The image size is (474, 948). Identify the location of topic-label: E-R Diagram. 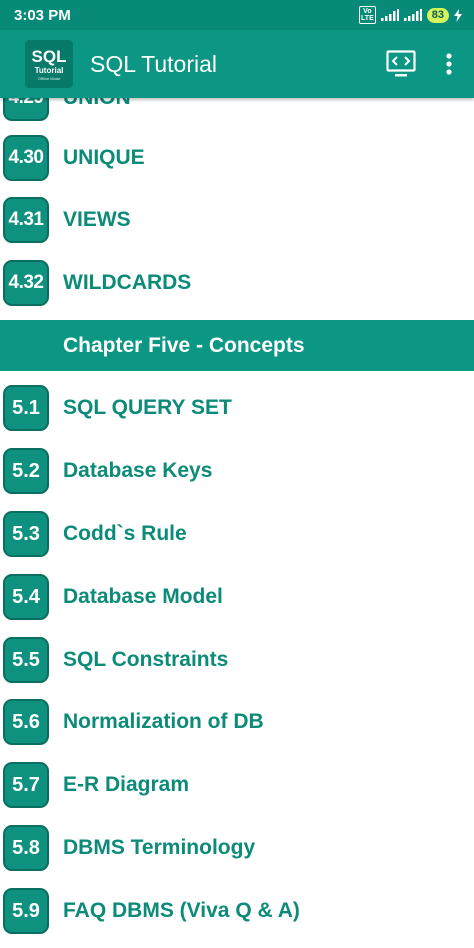
(126, 784).